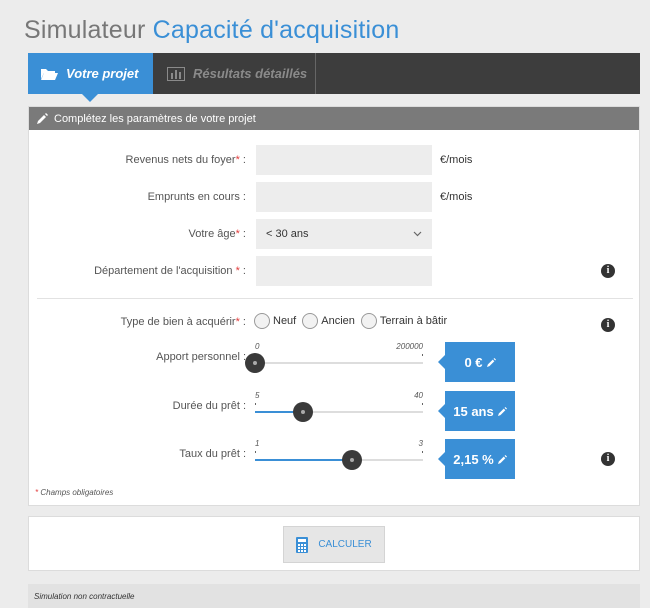 This screenshot has width=650, height=608. I want to click on required-fields-note: * Champs obligatoires, so click(74, 492).